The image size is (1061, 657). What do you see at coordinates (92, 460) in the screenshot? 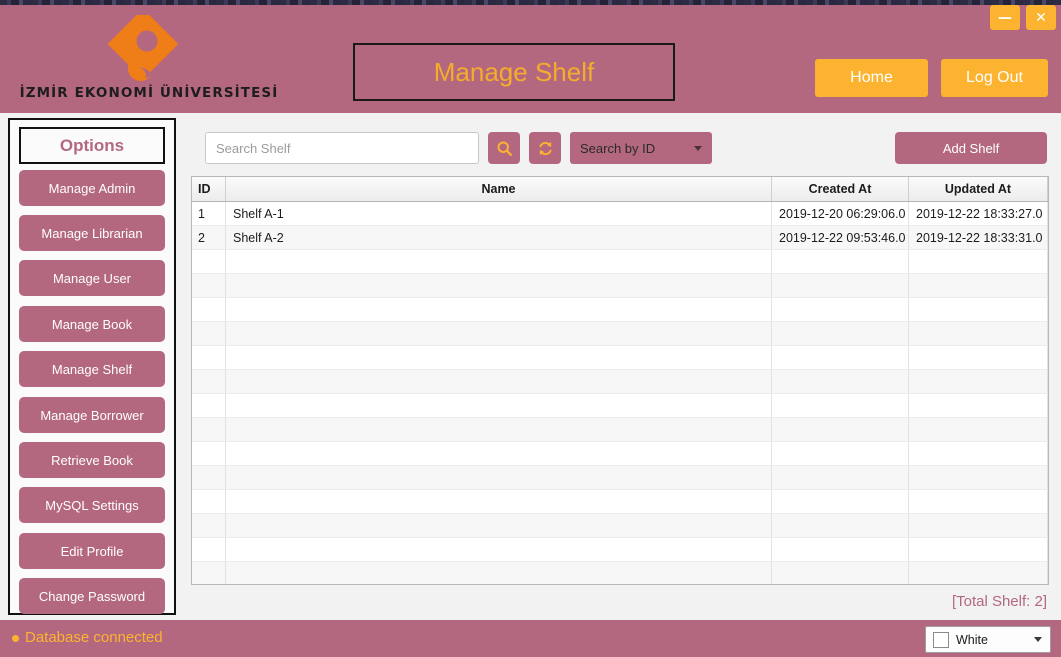
I see `sidebar-item-retrieve-book: Retrieve Book` at bounding box center [92, 460].